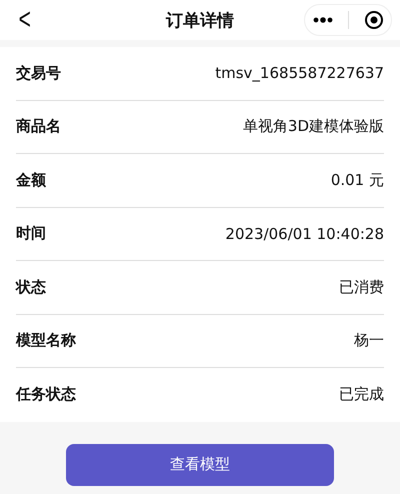 This screenshot has width=400, height=494. Describe the element at coordinates (38, 73) in the screenshot. I see `field-label: 交易号` at that location.